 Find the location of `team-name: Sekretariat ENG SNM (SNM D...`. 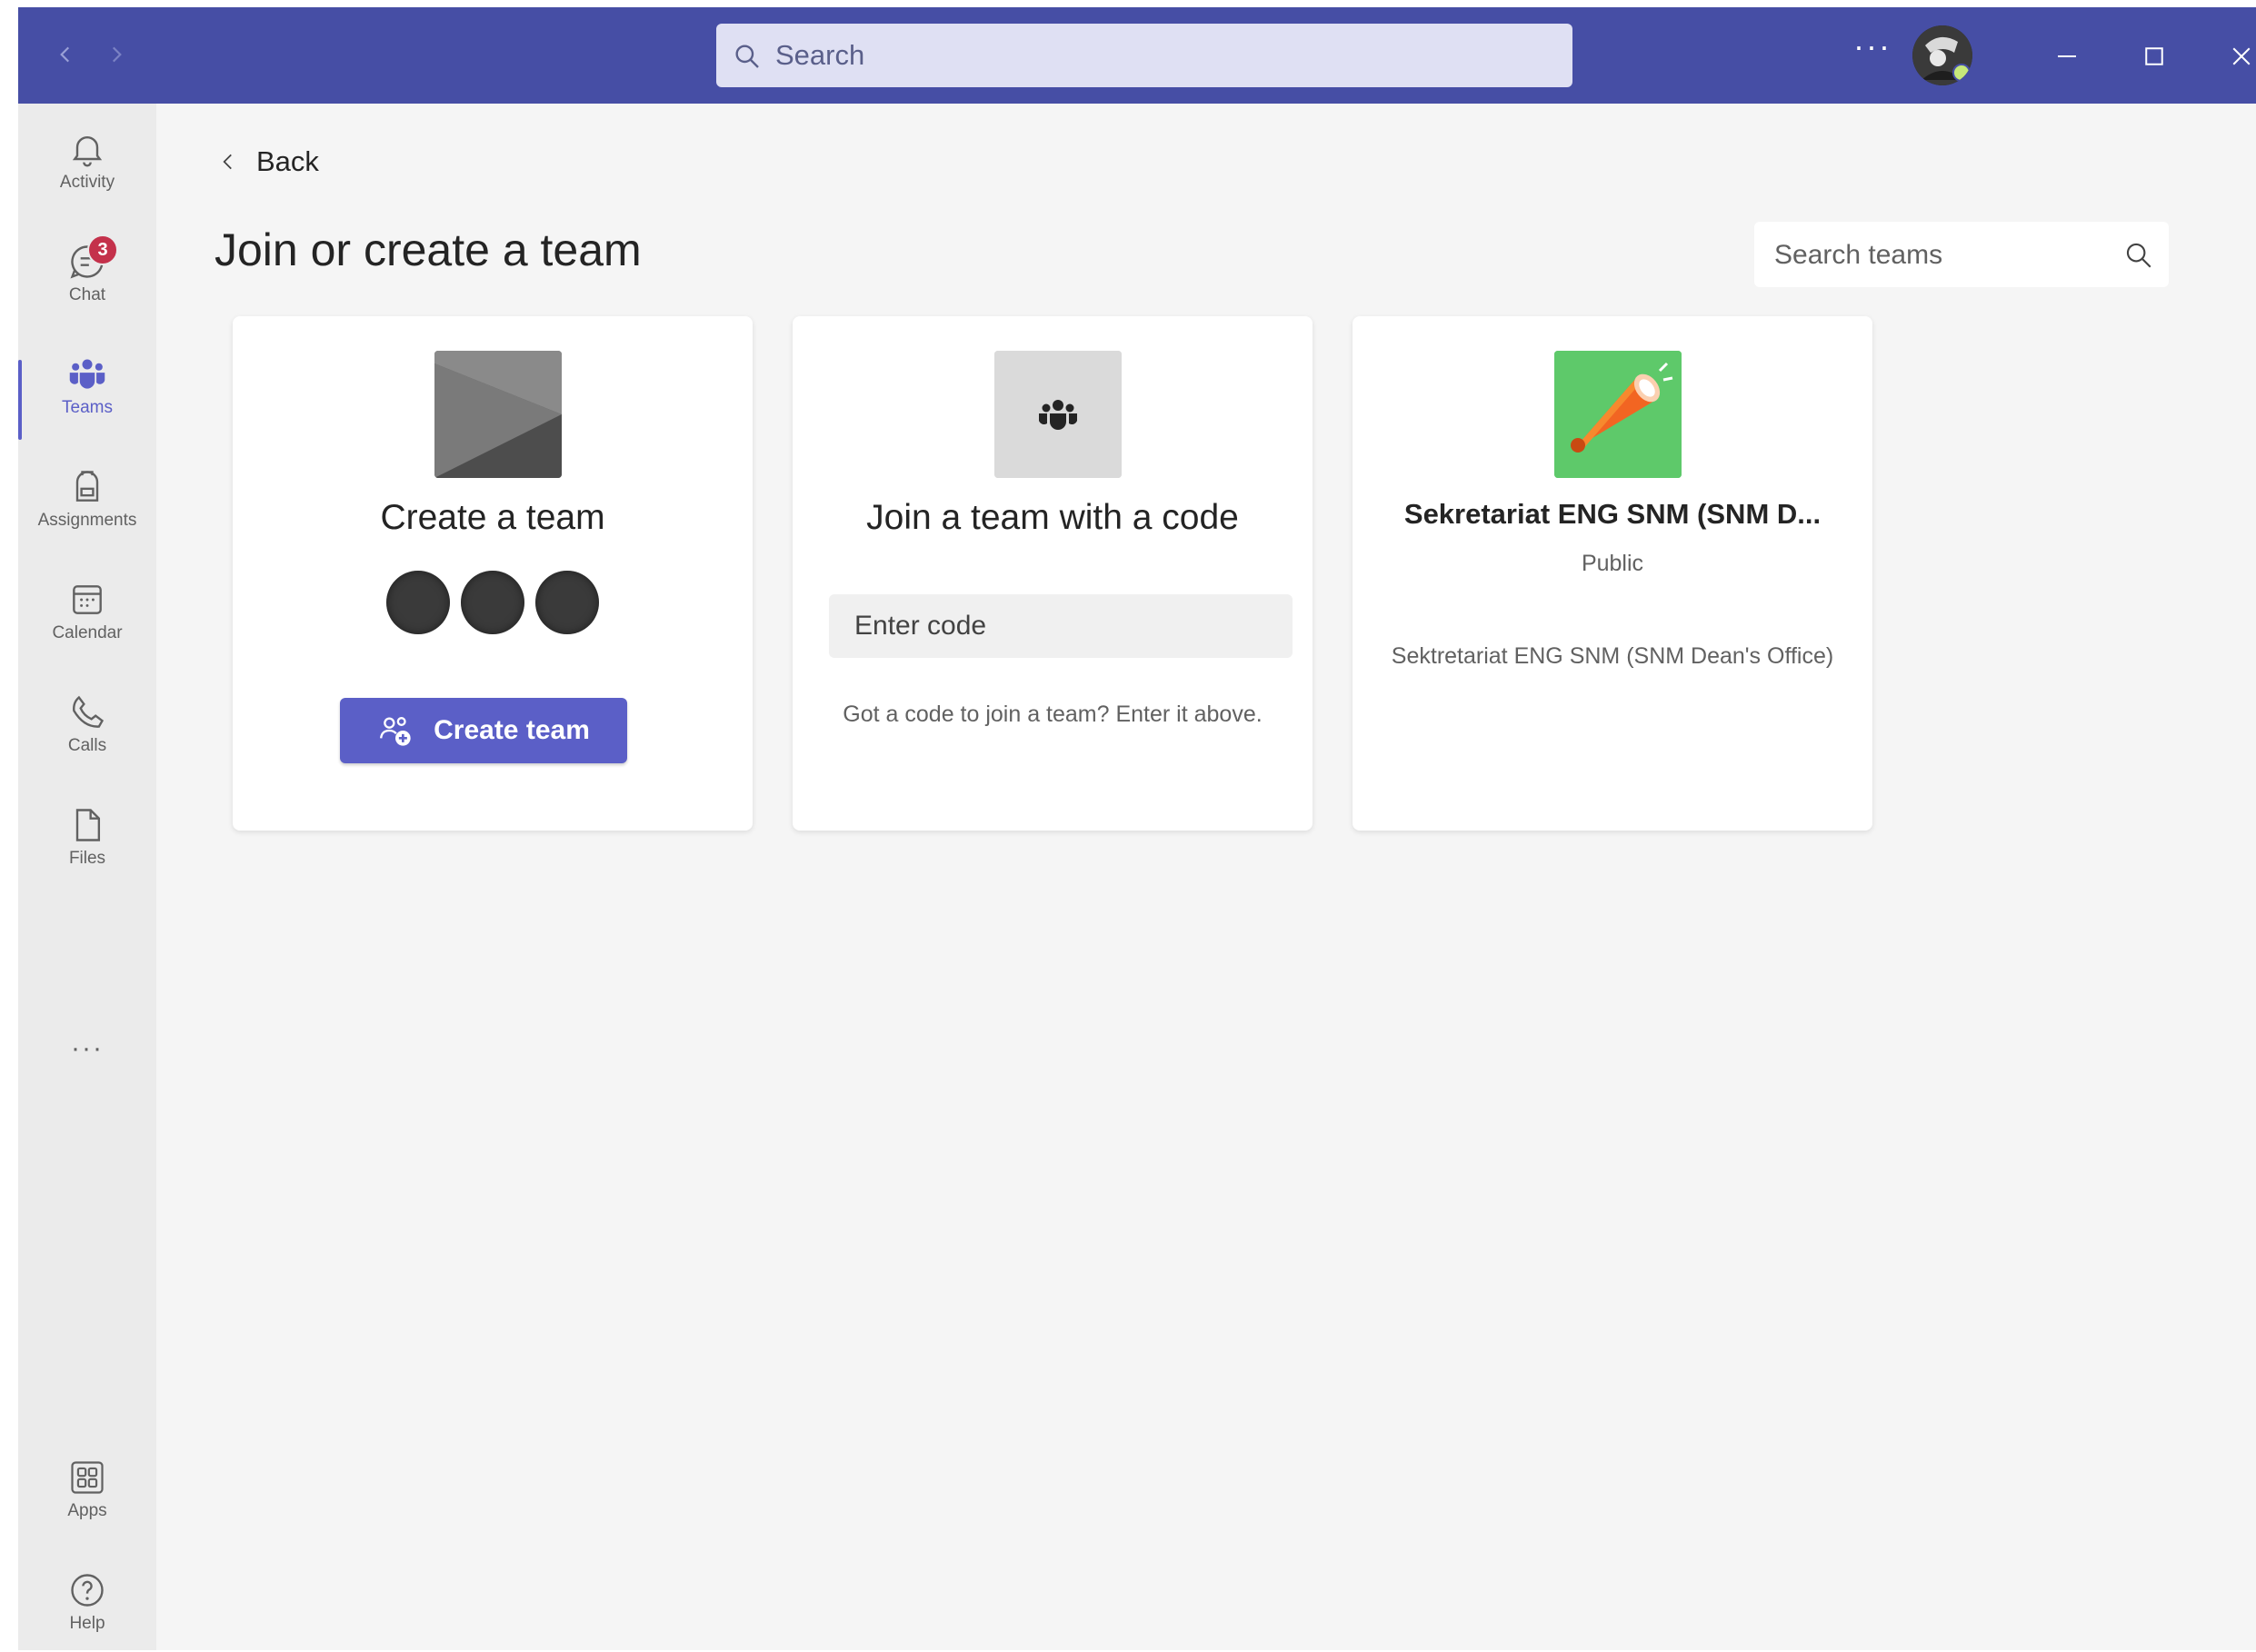

team-name: Sekretariat ENG SNM (SNM D... is located at coordinates (1612, 514).